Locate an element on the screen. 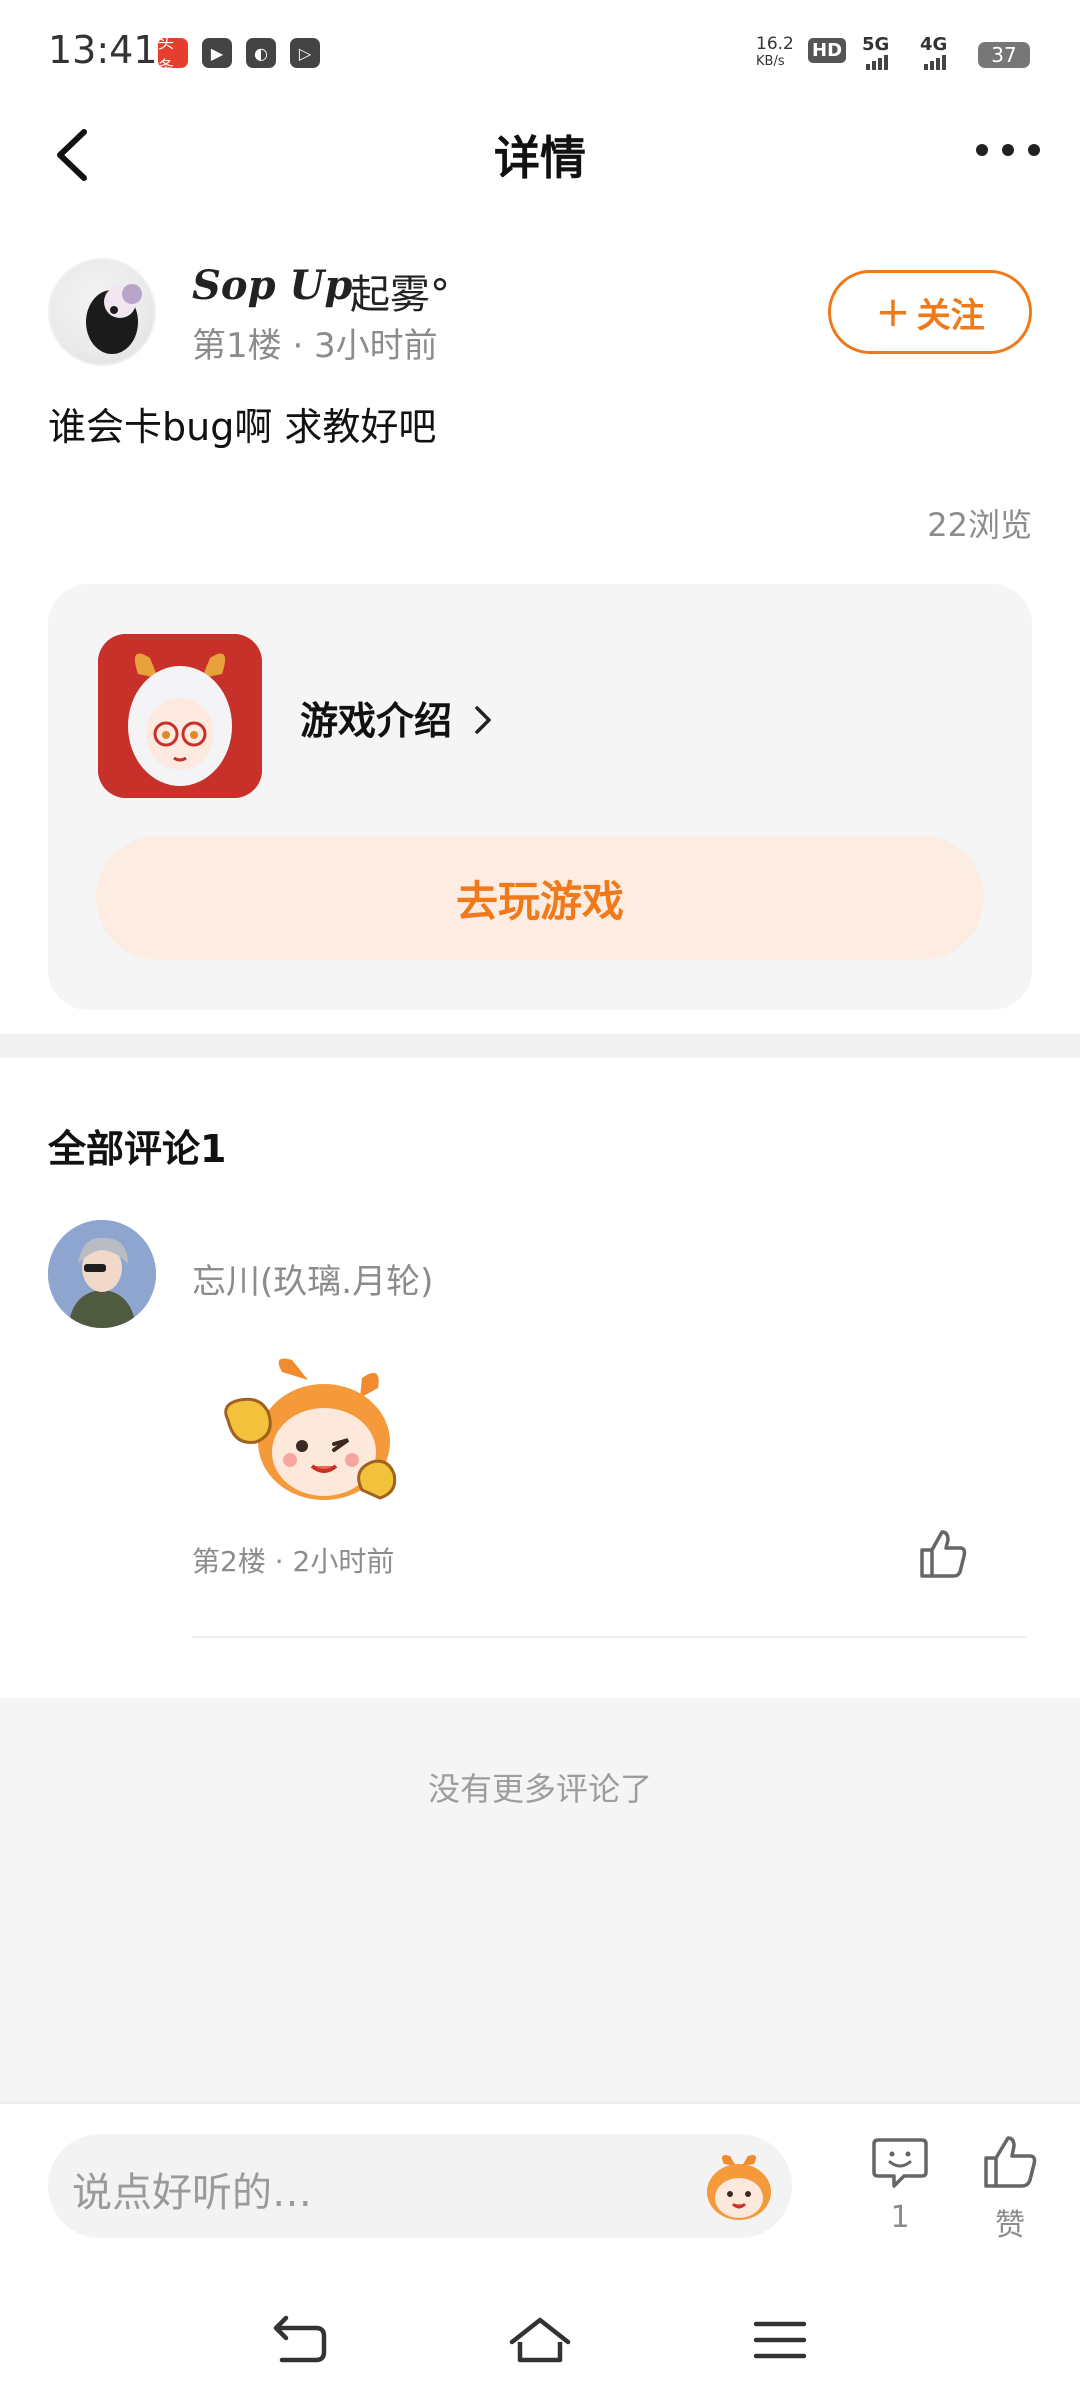  follow-button: + 关注 is located at coordinates (930, 312).